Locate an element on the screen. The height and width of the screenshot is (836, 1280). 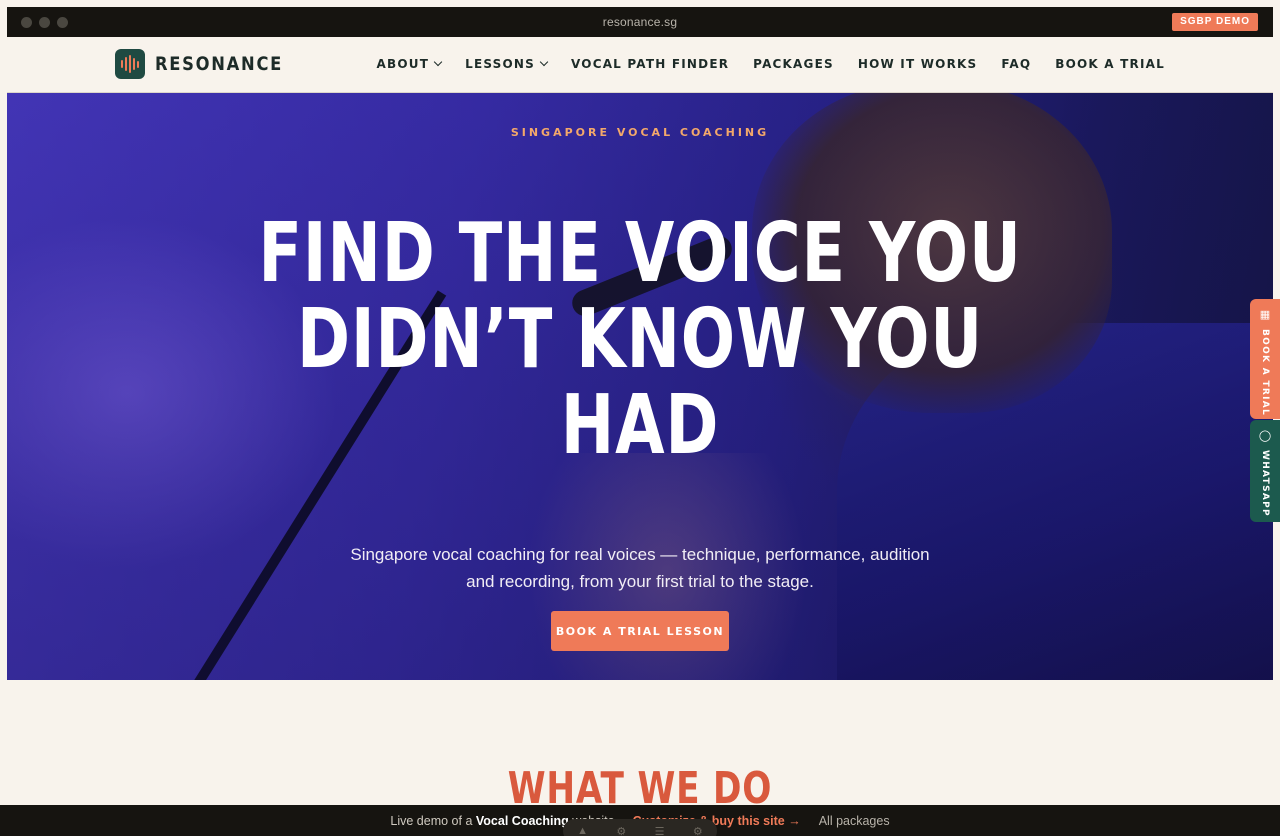
address-bar-url: resonance.sg is located at coordinates (640, 22).